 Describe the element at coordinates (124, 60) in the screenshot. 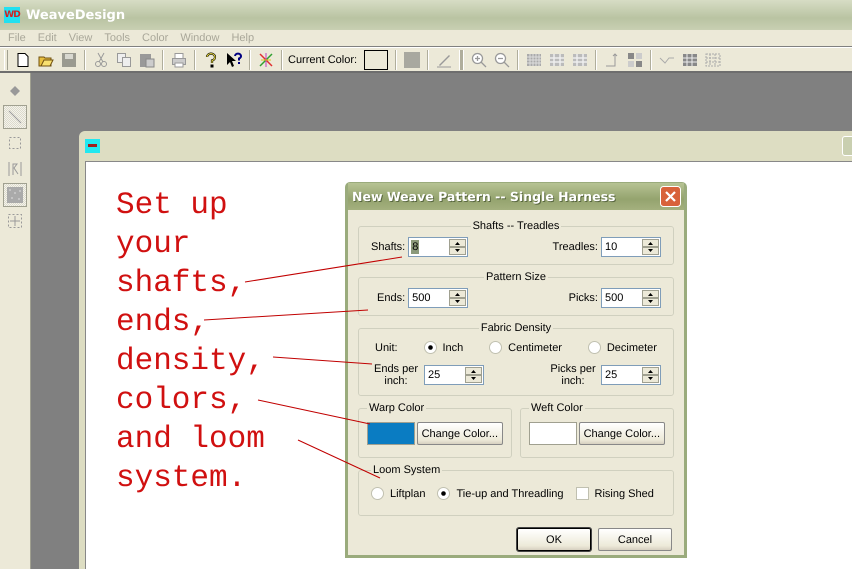

I see `copy-icon` at that location.